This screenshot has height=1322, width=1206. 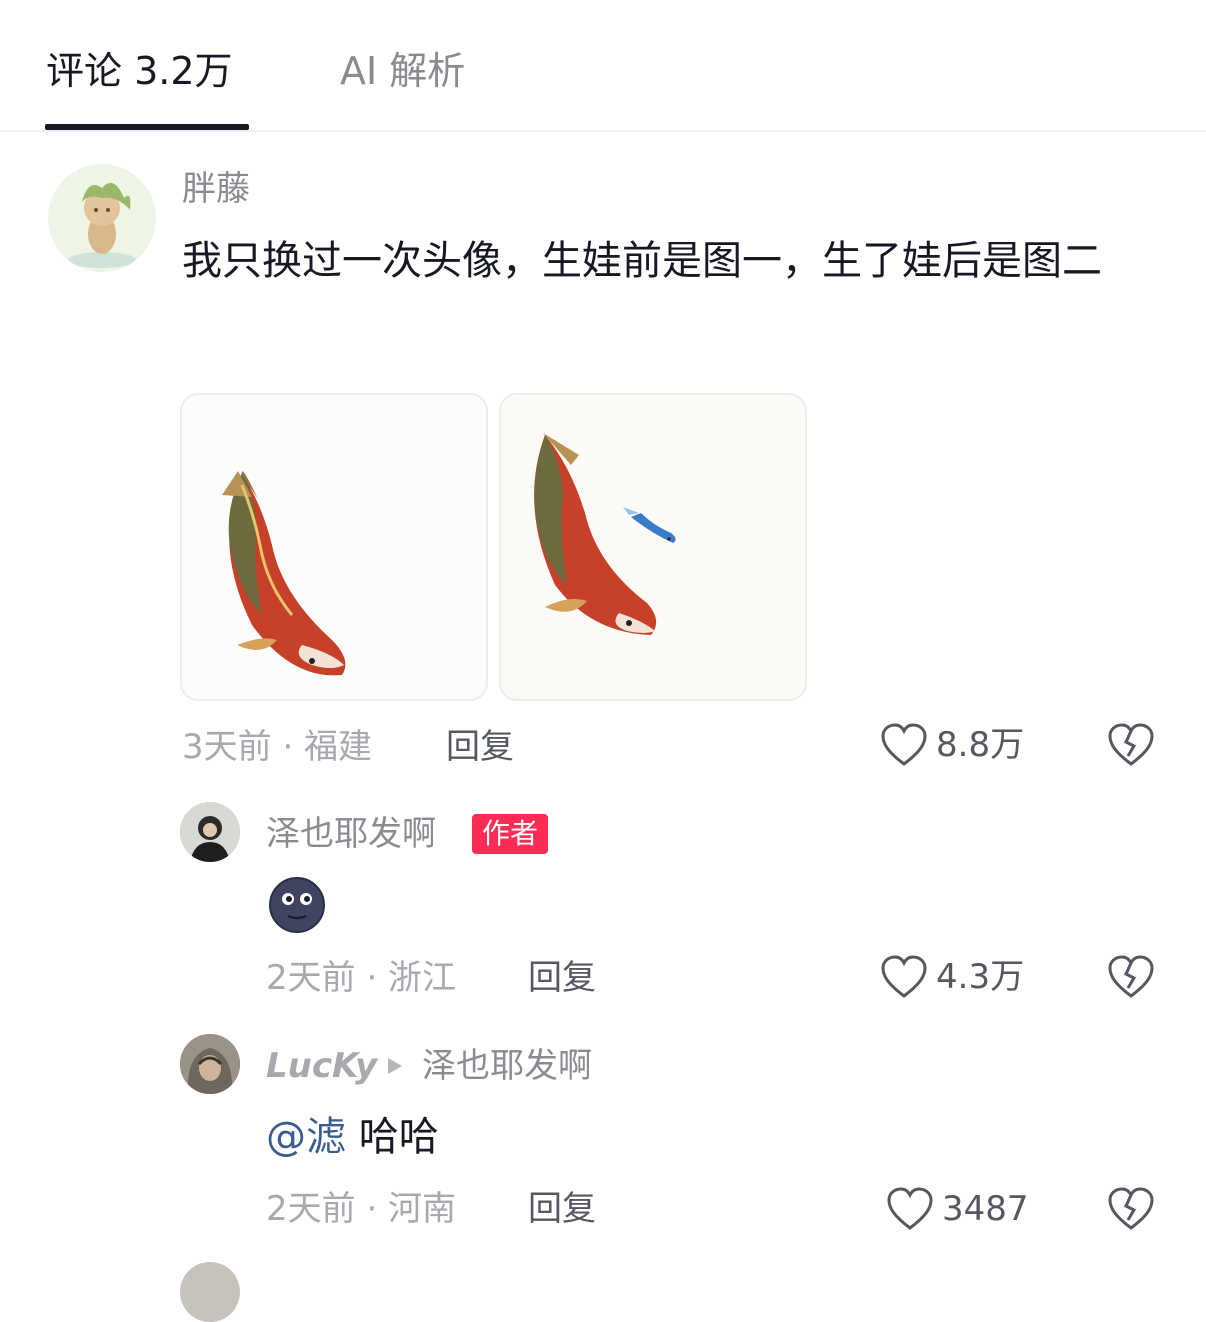 I want to click on comment-username: 胖藤, so click(x=216, y=189).